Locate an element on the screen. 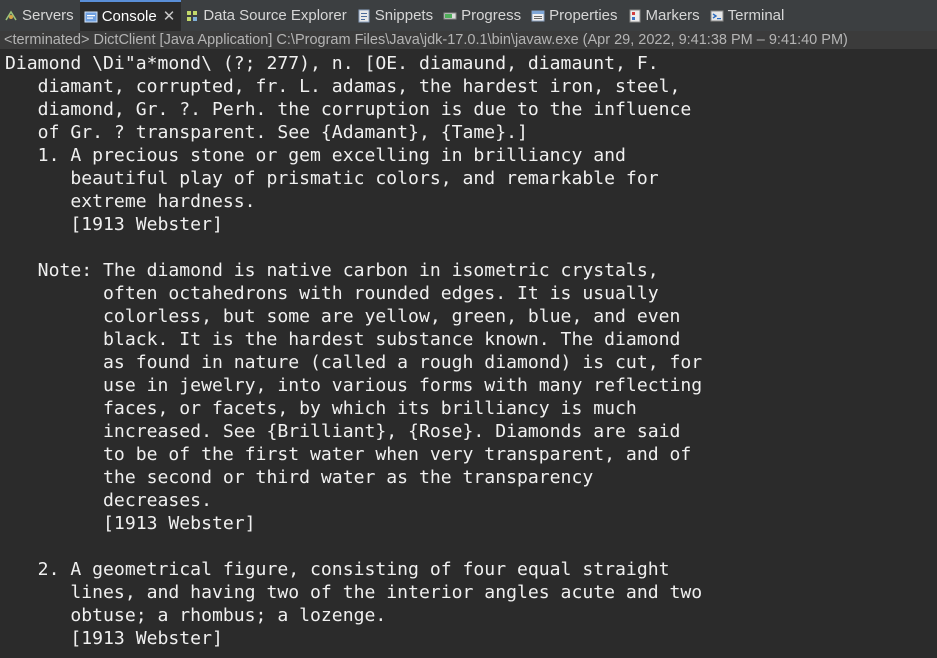 The height and width of the screenshot is (658, 937). tab-terminal: Terminal is located at coordinates (748, 15).